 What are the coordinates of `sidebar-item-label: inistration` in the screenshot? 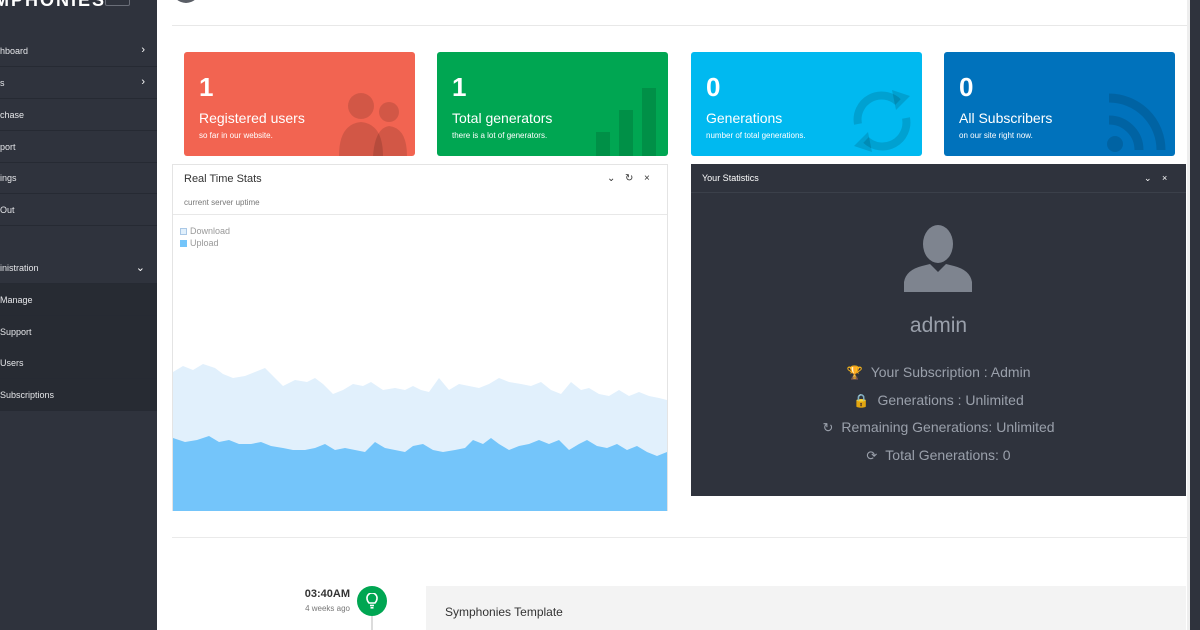 It's located at (19, 267).